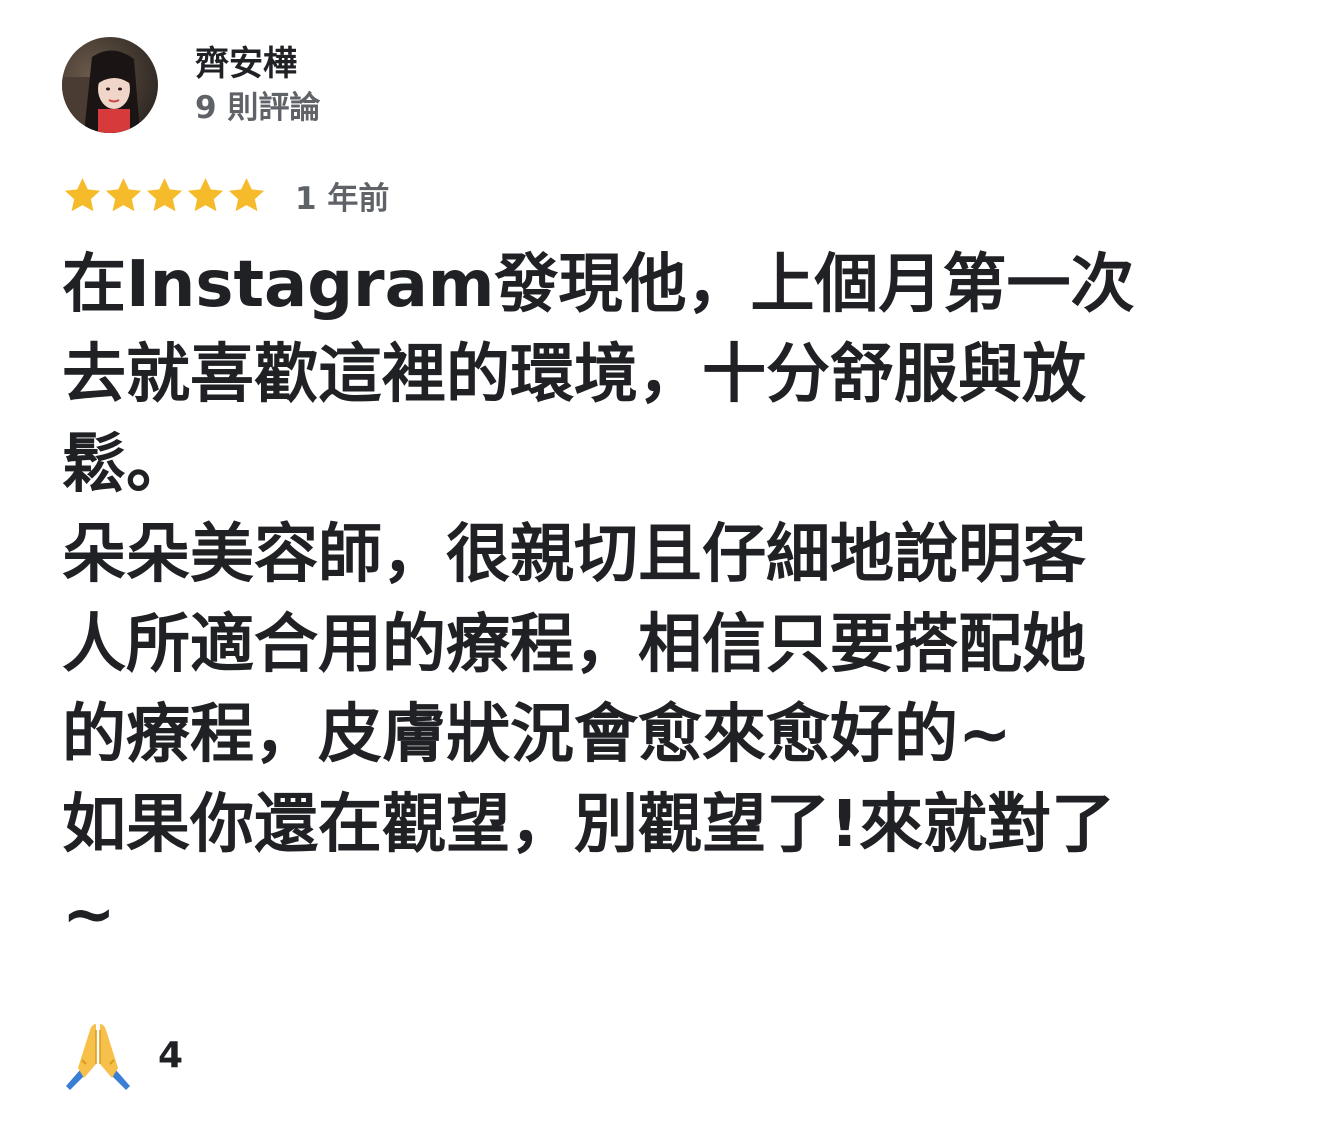  Describe the element at coordinates (589, 825) in the screenshot. I see `review-text-line: 如果你還在觀望，別觀望了!來就對了` at that location.